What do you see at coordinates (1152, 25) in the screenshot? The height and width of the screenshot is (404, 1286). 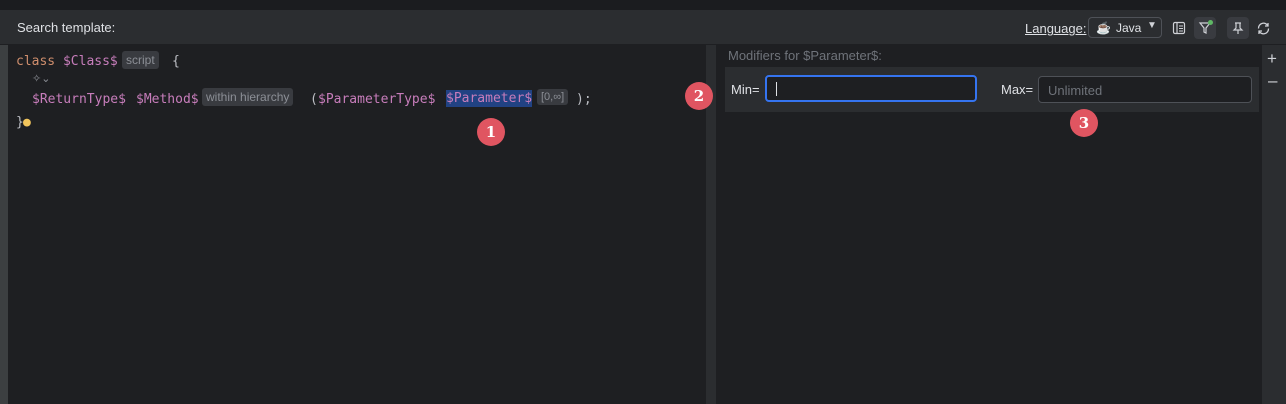 I see `chevron-down-icon: ▼` at bounding box center [1152, 25].